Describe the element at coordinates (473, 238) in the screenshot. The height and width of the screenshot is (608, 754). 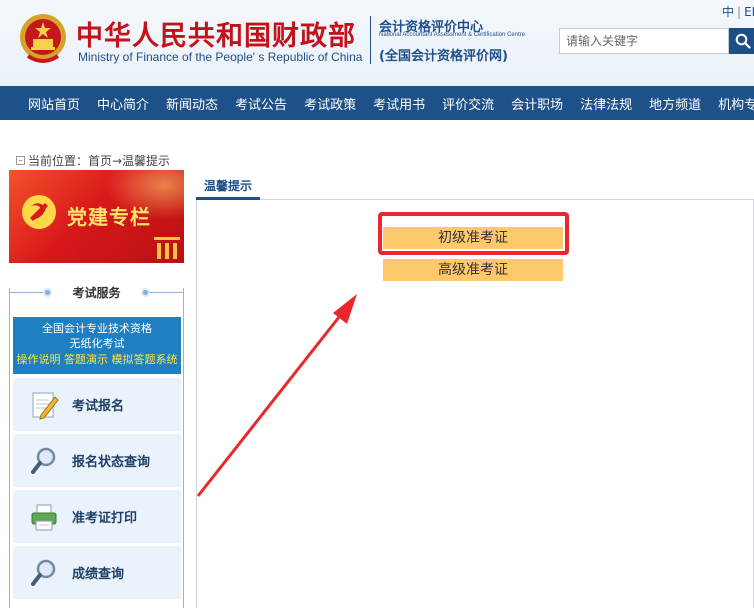
I see `primary-admission-ticket-button: 初级准考证` at that location.